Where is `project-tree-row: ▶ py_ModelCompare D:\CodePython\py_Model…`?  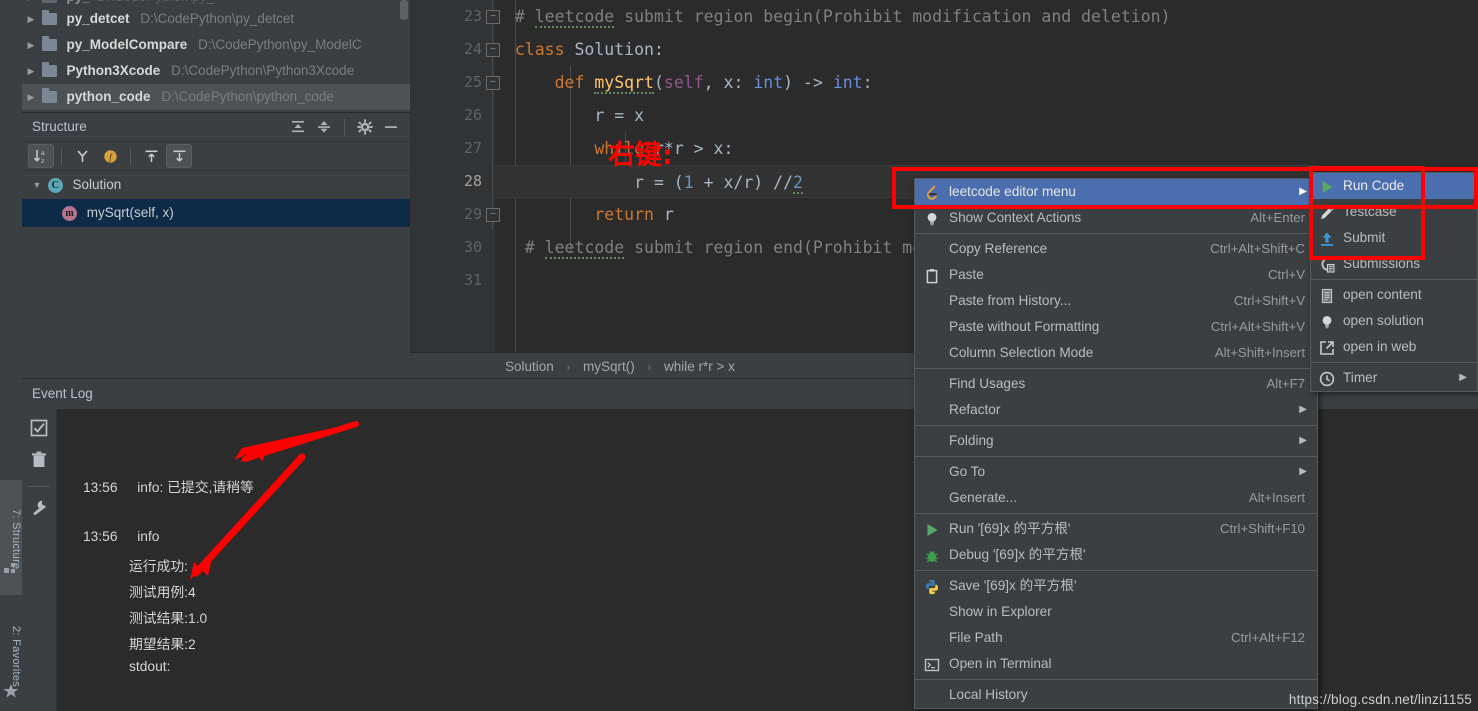
project-tree-row: ▶ py_ModelCompare D:\CodePython\py_Model… is located at coordinates (216, 45).